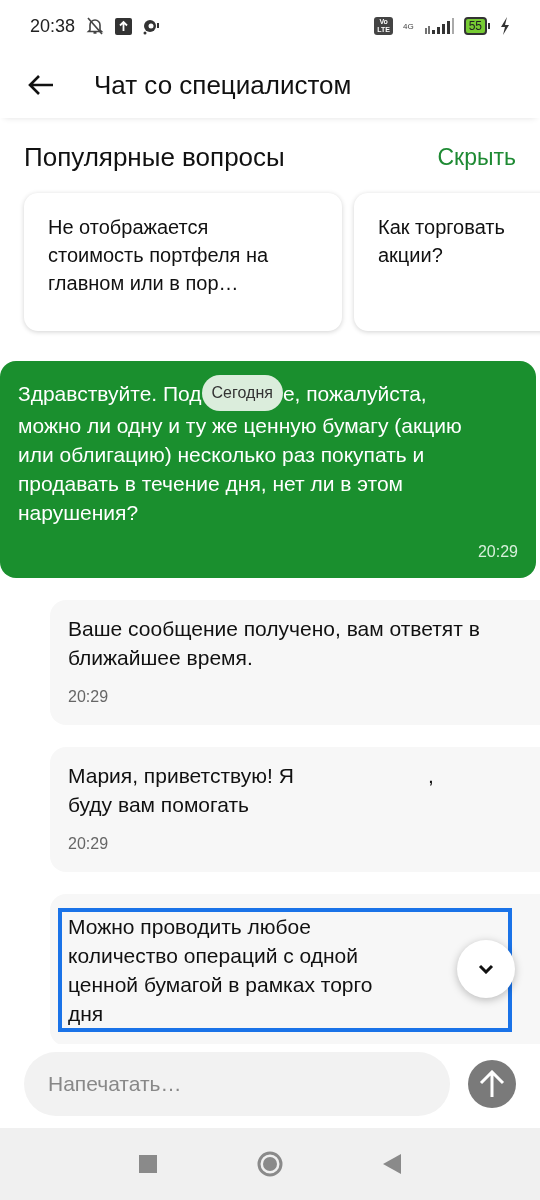 The image size is (540, 1200). Describe the element at coordinates (251, 790) in the screenshot. I see `message-text: Мария, приветствую! Я , буду вам помогать` at that location.